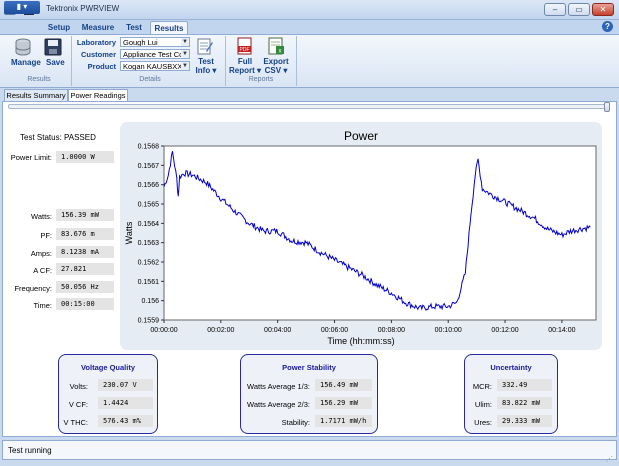  Describe the element at coordinates (244, 70) in the screenshot. I see `full-report-label-2: Report ▾` at that location.